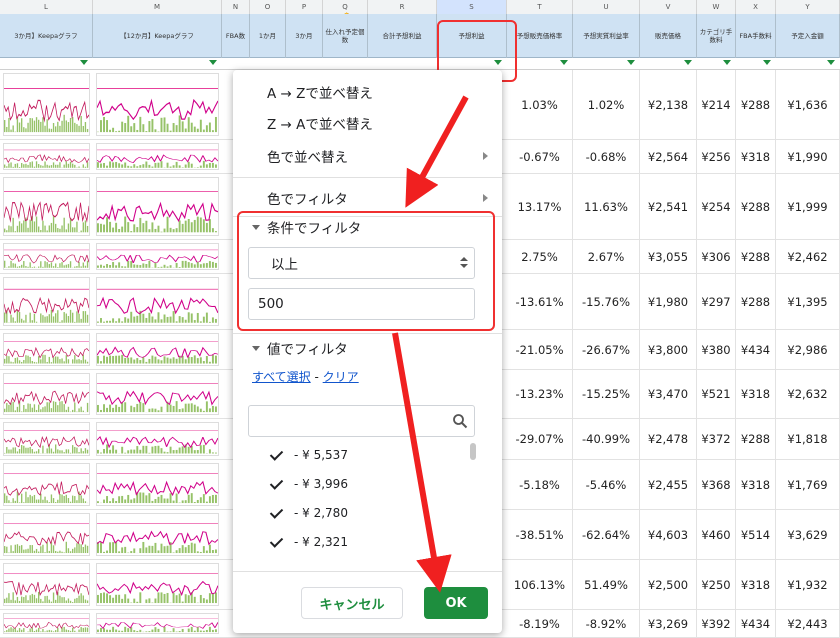  I want to click on table-cell: ¥214, so click(716, 104).